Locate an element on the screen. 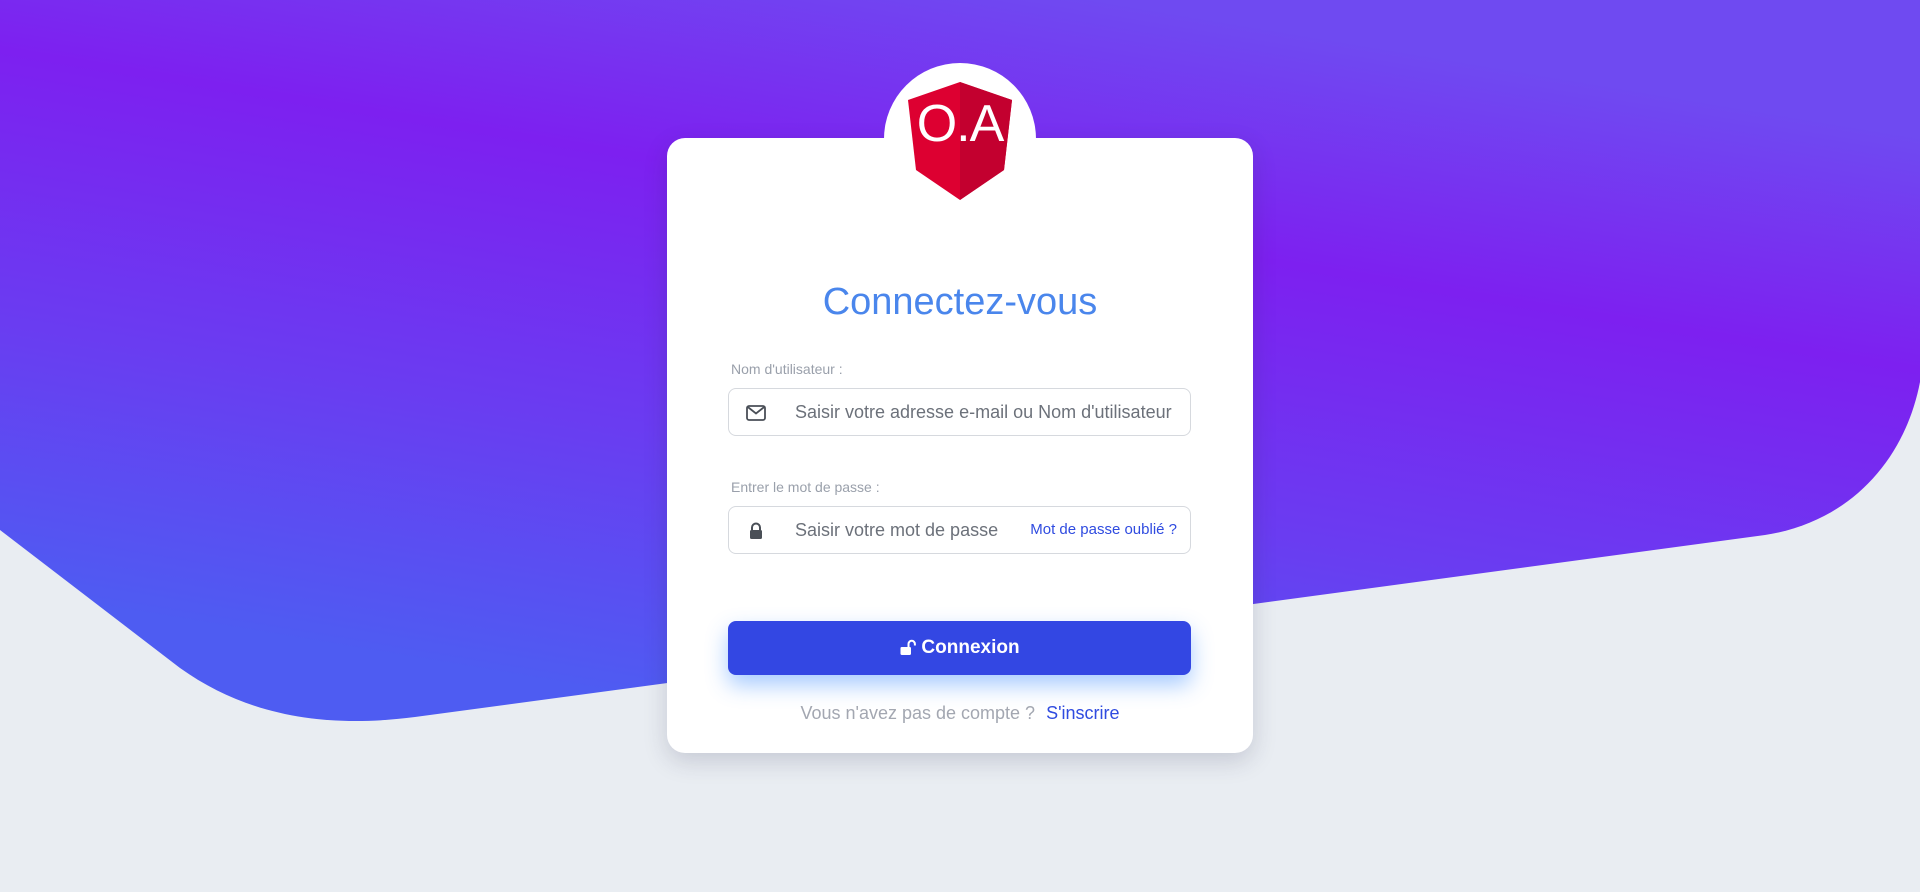 The image size is (1920, 892). unlock-icon is located at coordinates (908, 647).